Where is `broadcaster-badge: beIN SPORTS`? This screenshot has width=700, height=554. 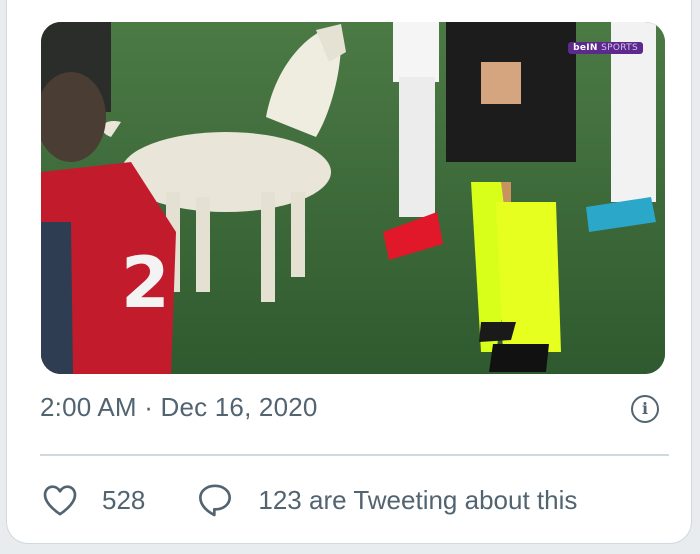
broadcaster-badge: beIN SPORTS is located at coordinates (605, 48).